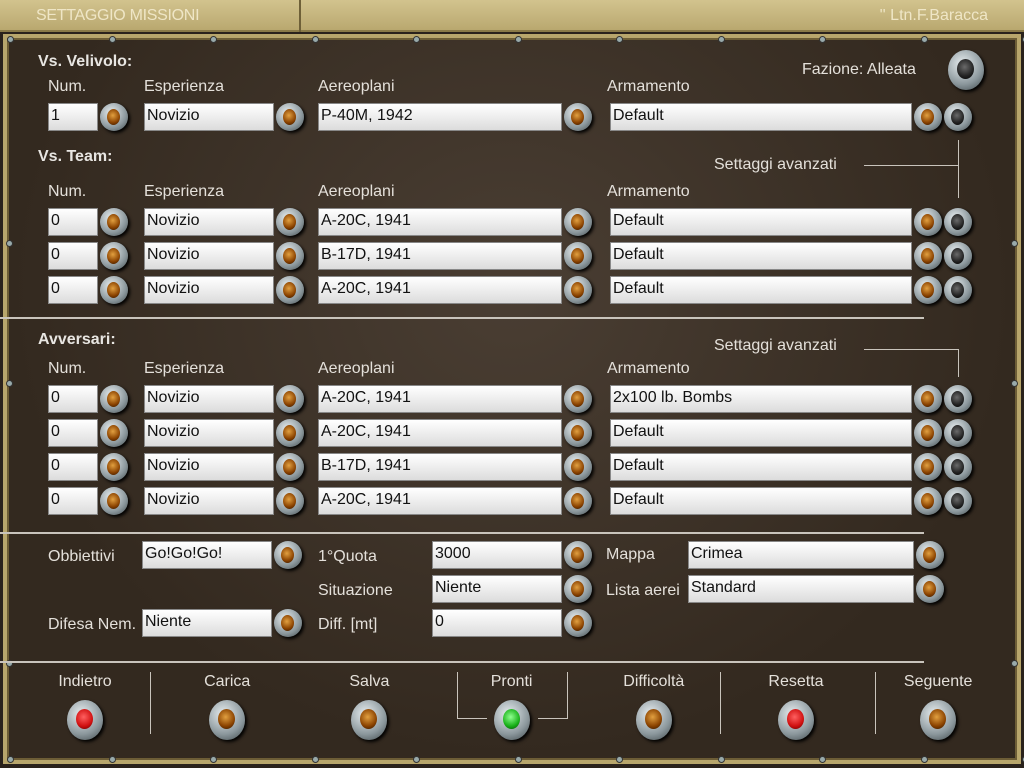 Image resolution: width=1024 pixels, height=768 pixels. I want to click on enemy-row-1-armament-knob, so click(928, 399).